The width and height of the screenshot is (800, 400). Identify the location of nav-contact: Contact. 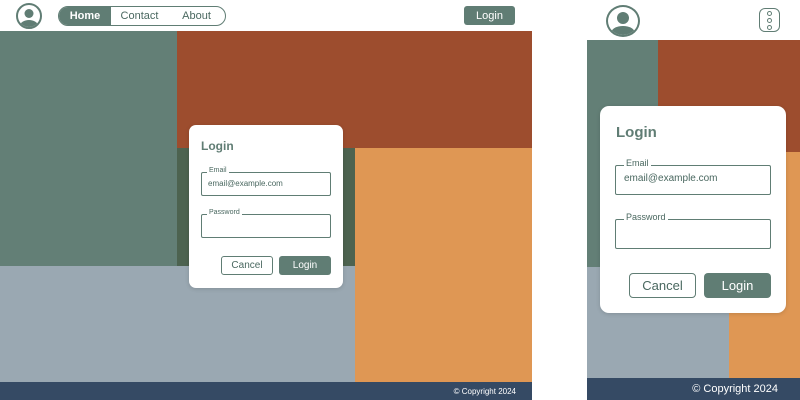
(139, 16).